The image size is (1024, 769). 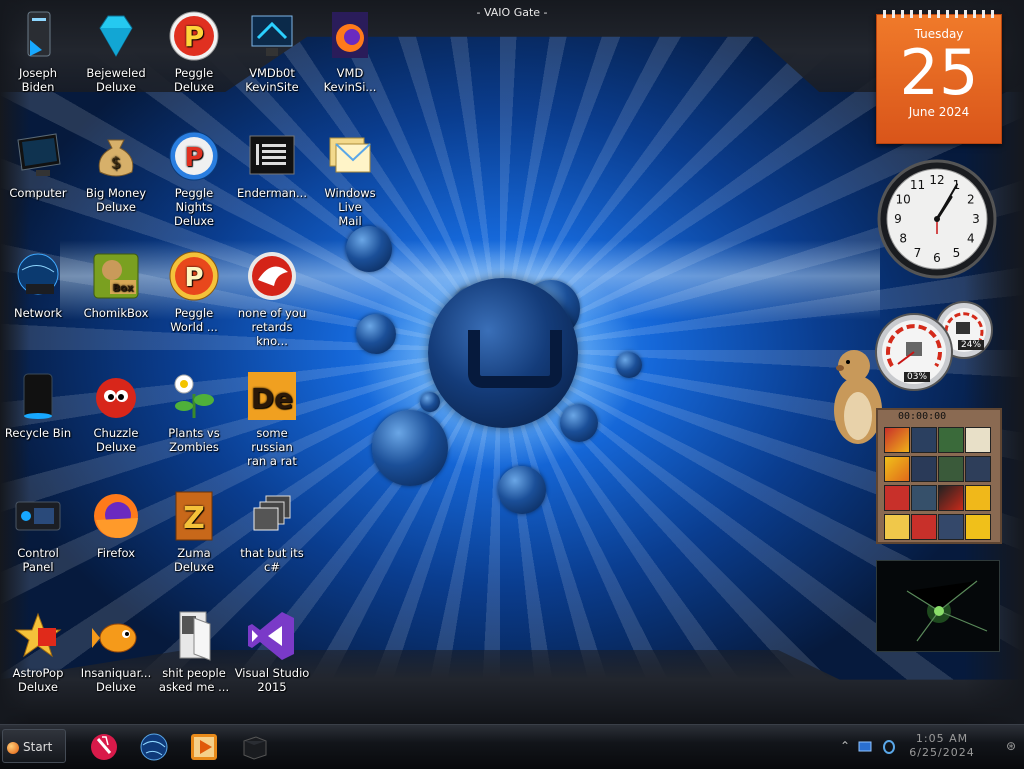 I want to click on money-bag-icon: $, so click(x=116, y=156).